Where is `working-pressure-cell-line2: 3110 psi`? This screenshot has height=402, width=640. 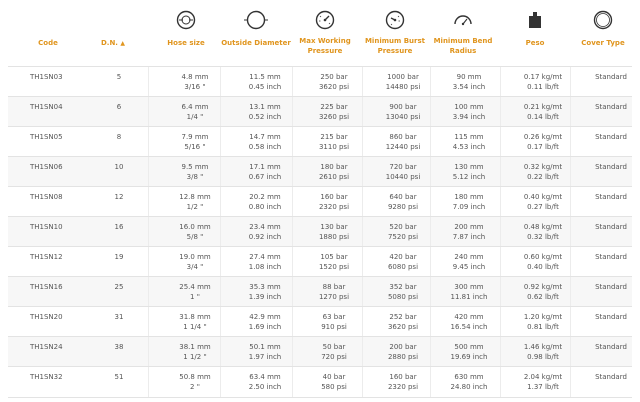
working-pressure-cell-line2: 3110 psi is located at coordinates (334, 147).